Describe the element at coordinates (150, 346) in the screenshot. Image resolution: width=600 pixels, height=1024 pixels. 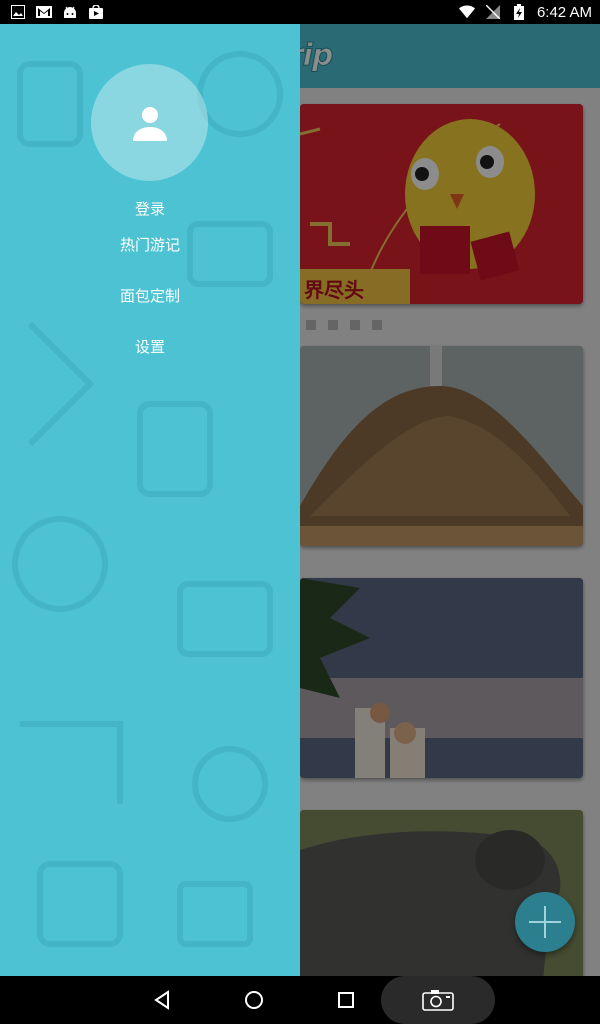
I see `menu-item-settings: 设置` at that location.